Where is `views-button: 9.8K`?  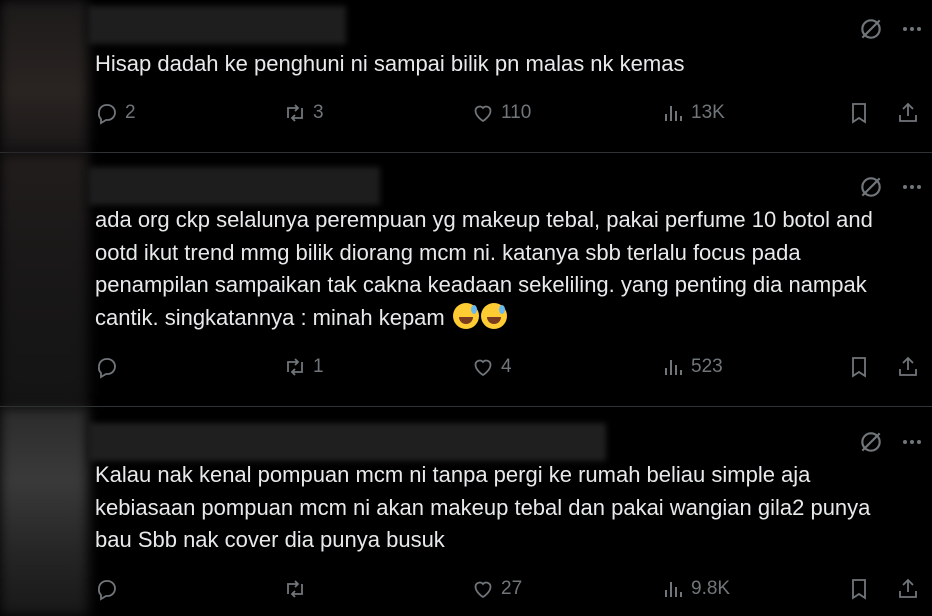
views-button: 9.8K is located at coordinates (695, 589).